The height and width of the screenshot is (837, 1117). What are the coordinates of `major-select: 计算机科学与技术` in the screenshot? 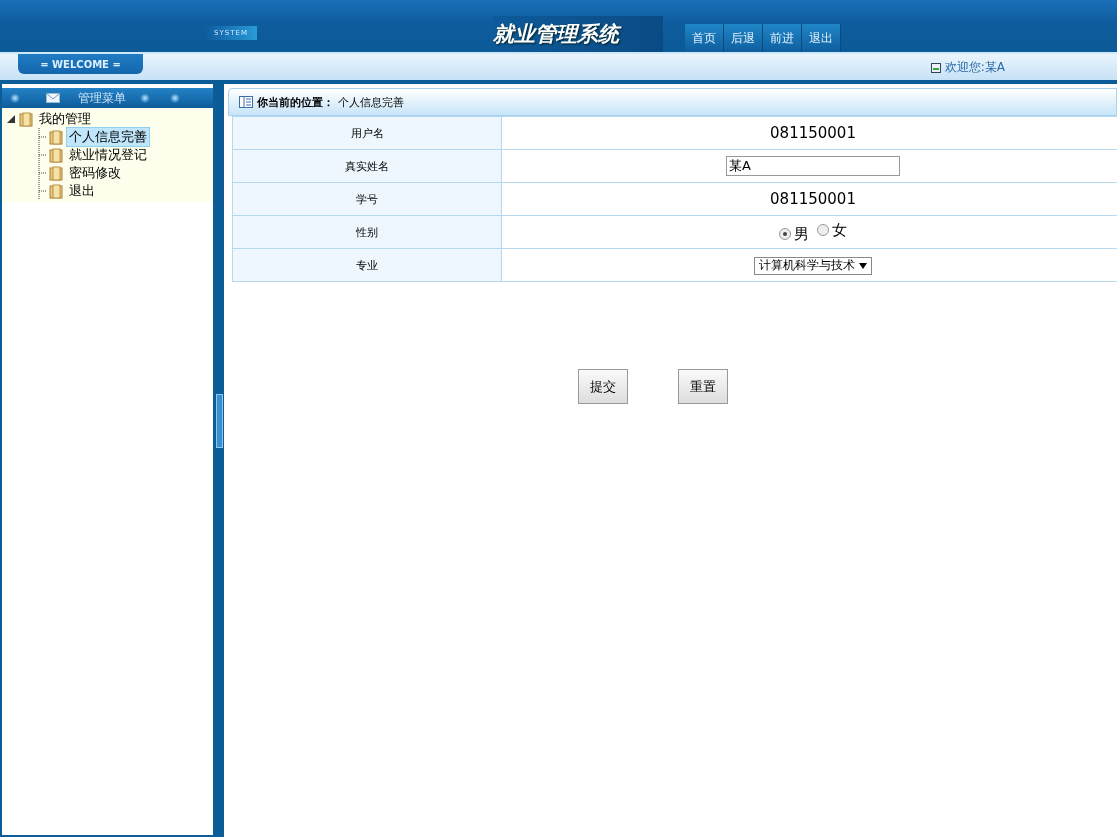 It's located at (813, 265).